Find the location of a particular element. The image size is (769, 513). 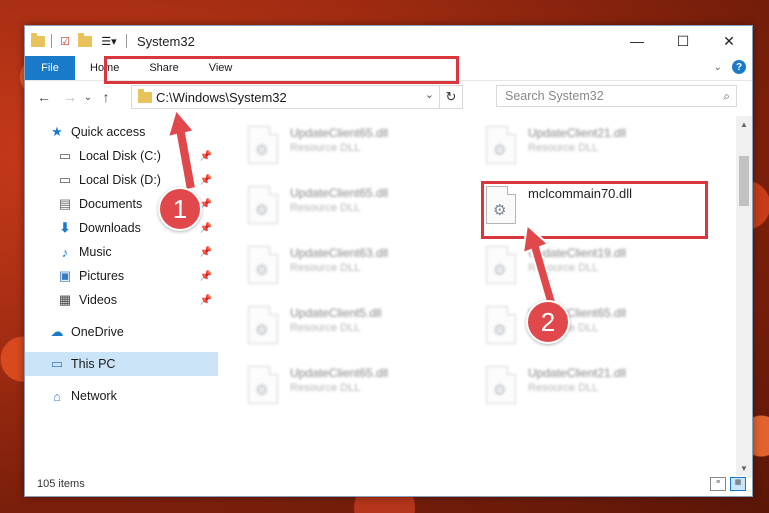

sidebar-item-label: OneDrive is located at coordinates (97, 332).